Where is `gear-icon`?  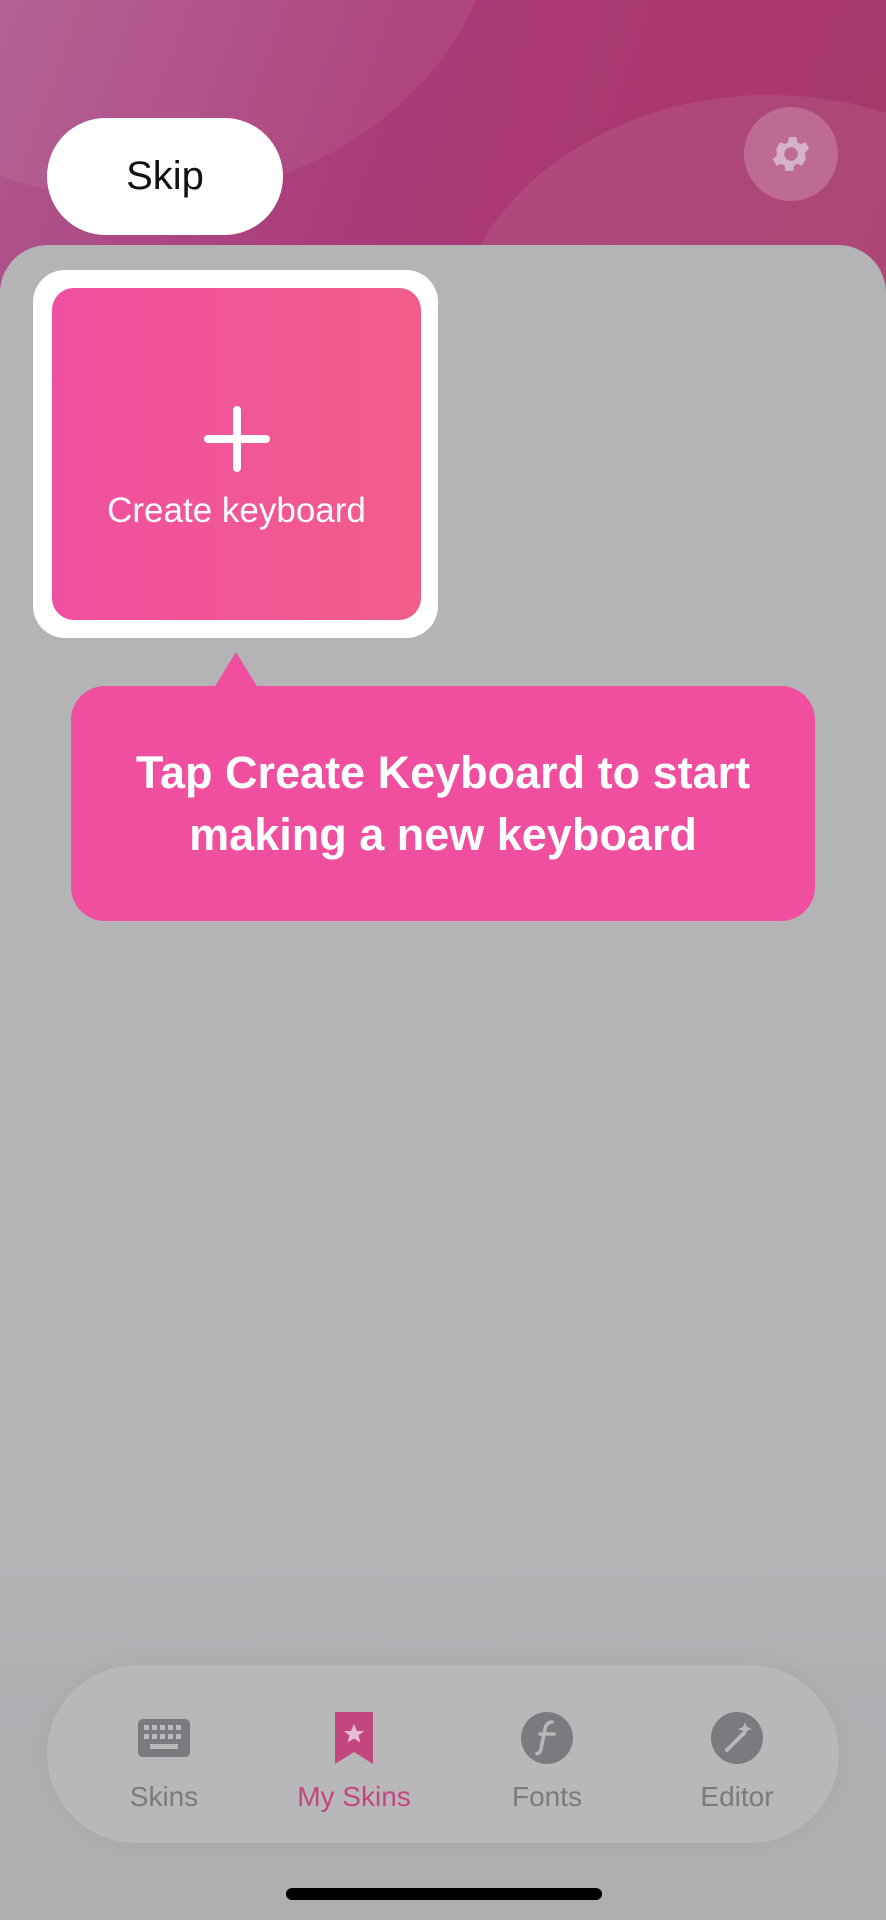
gear-icon is located at coordinates (791, 154).